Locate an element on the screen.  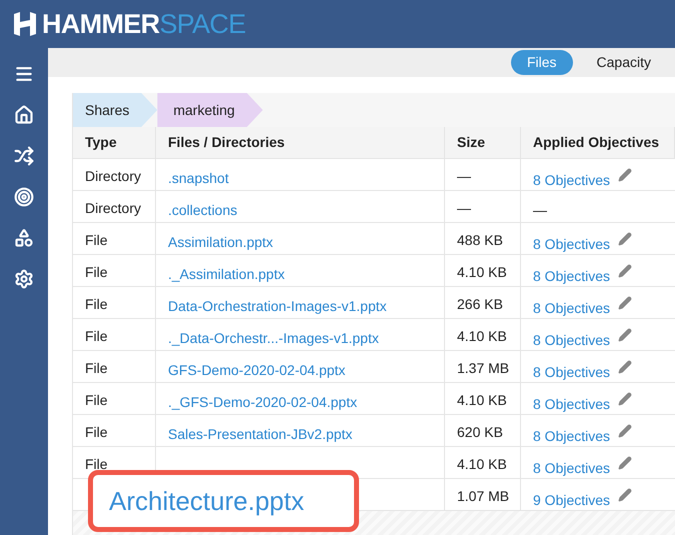
column-header: Type is located at coordinates (114, 142).